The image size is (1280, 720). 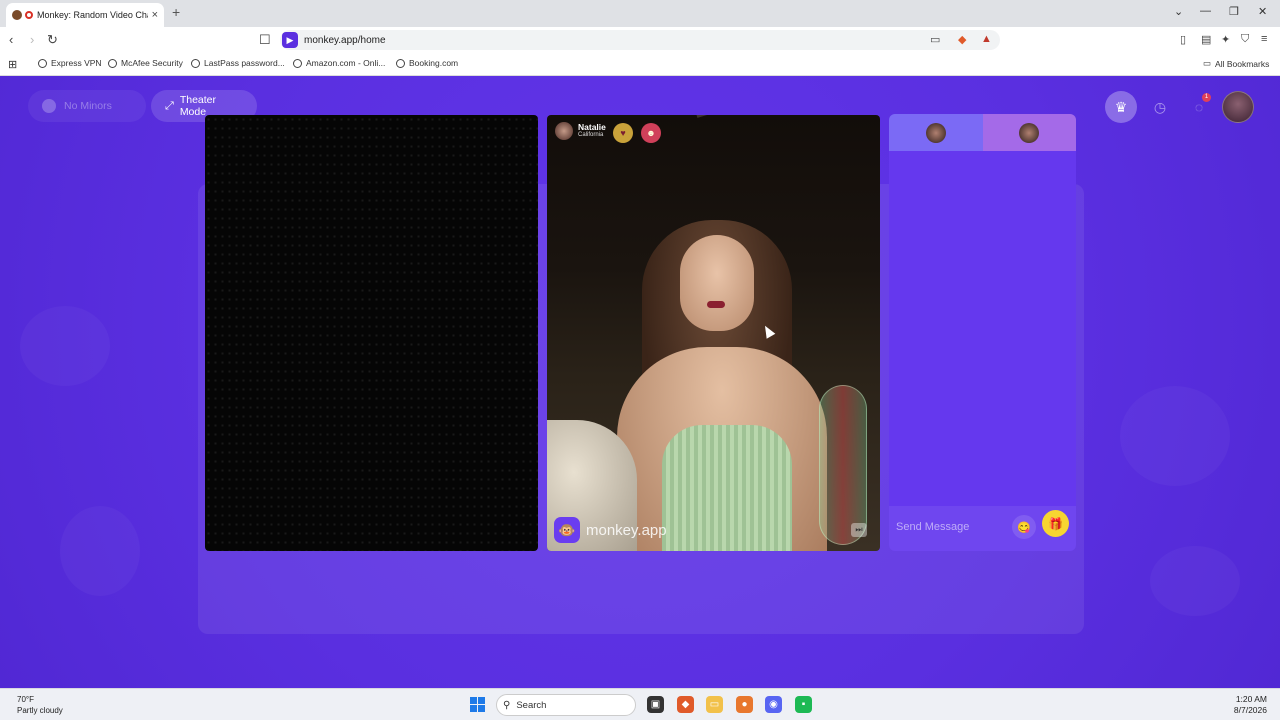 I want to click on chat-tab-partner, so click(x=936, y=132).